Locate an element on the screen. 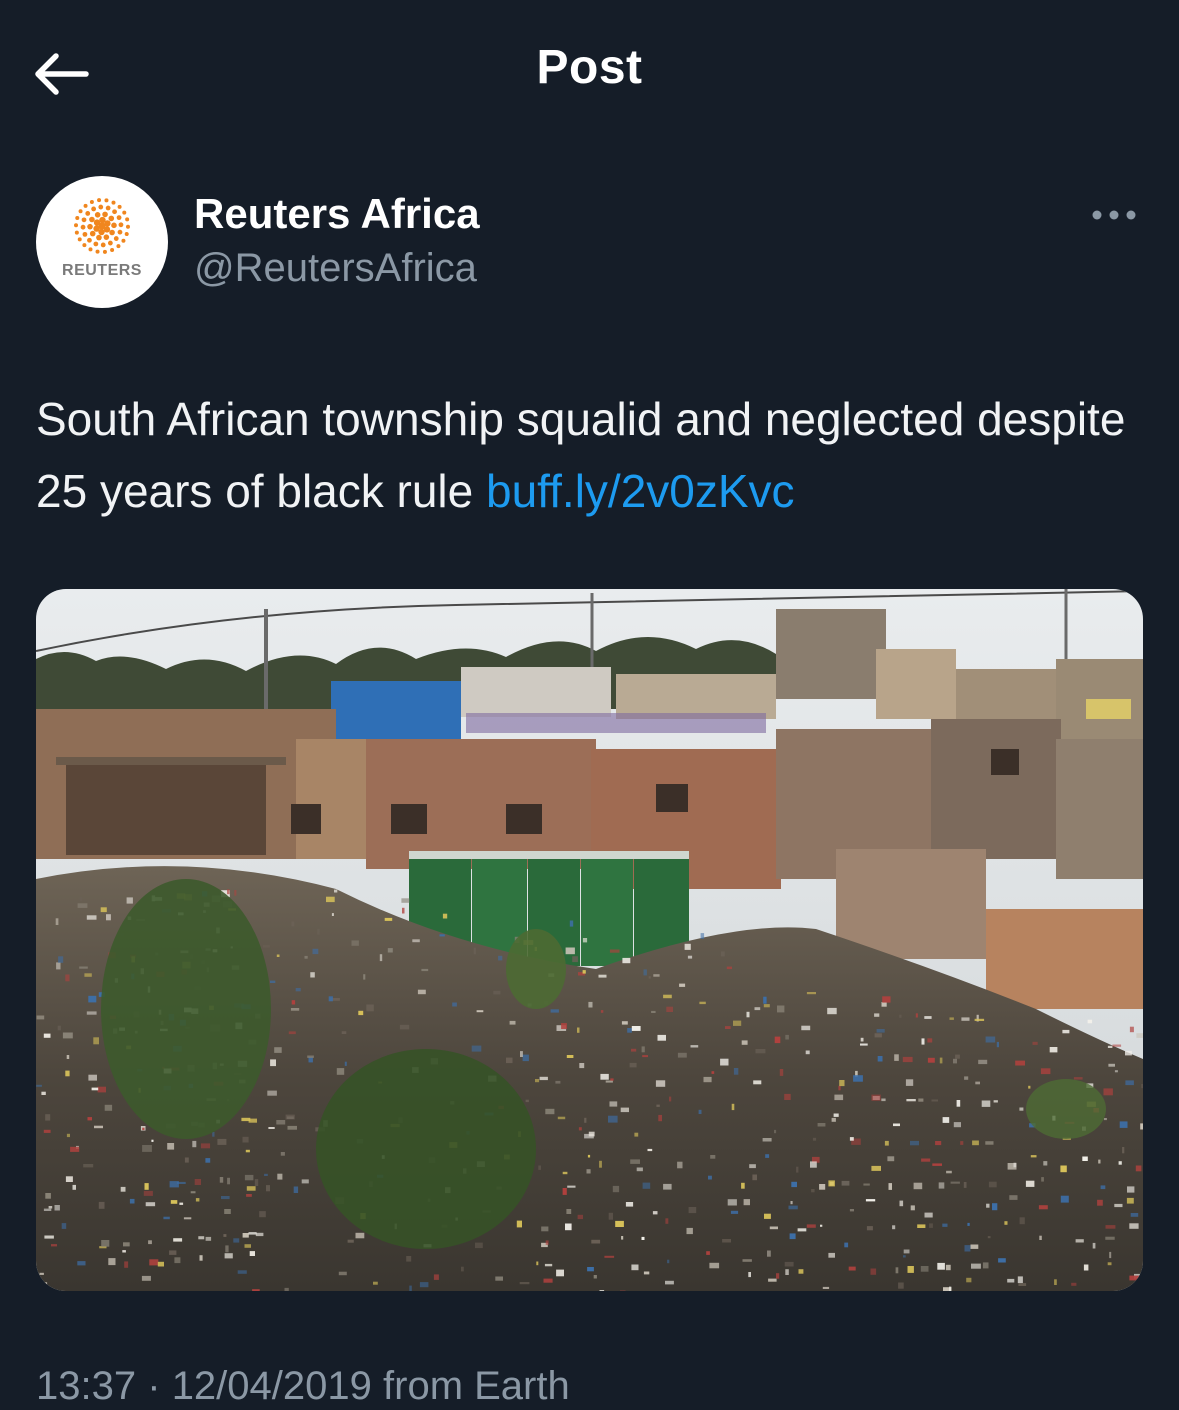  avatar: REUTERS is located at coordinates (102, 242).